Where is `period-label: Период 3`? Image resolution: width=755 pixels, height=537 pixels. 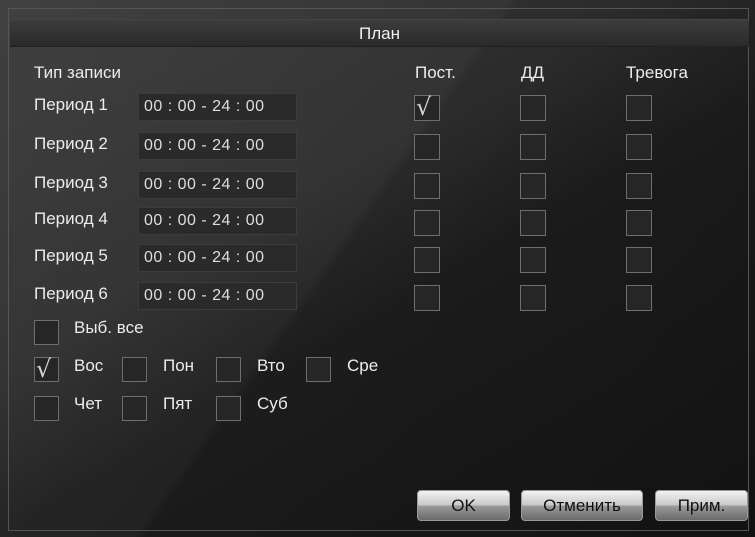 period-label: Период 3 is located at coordinates (71, 182).